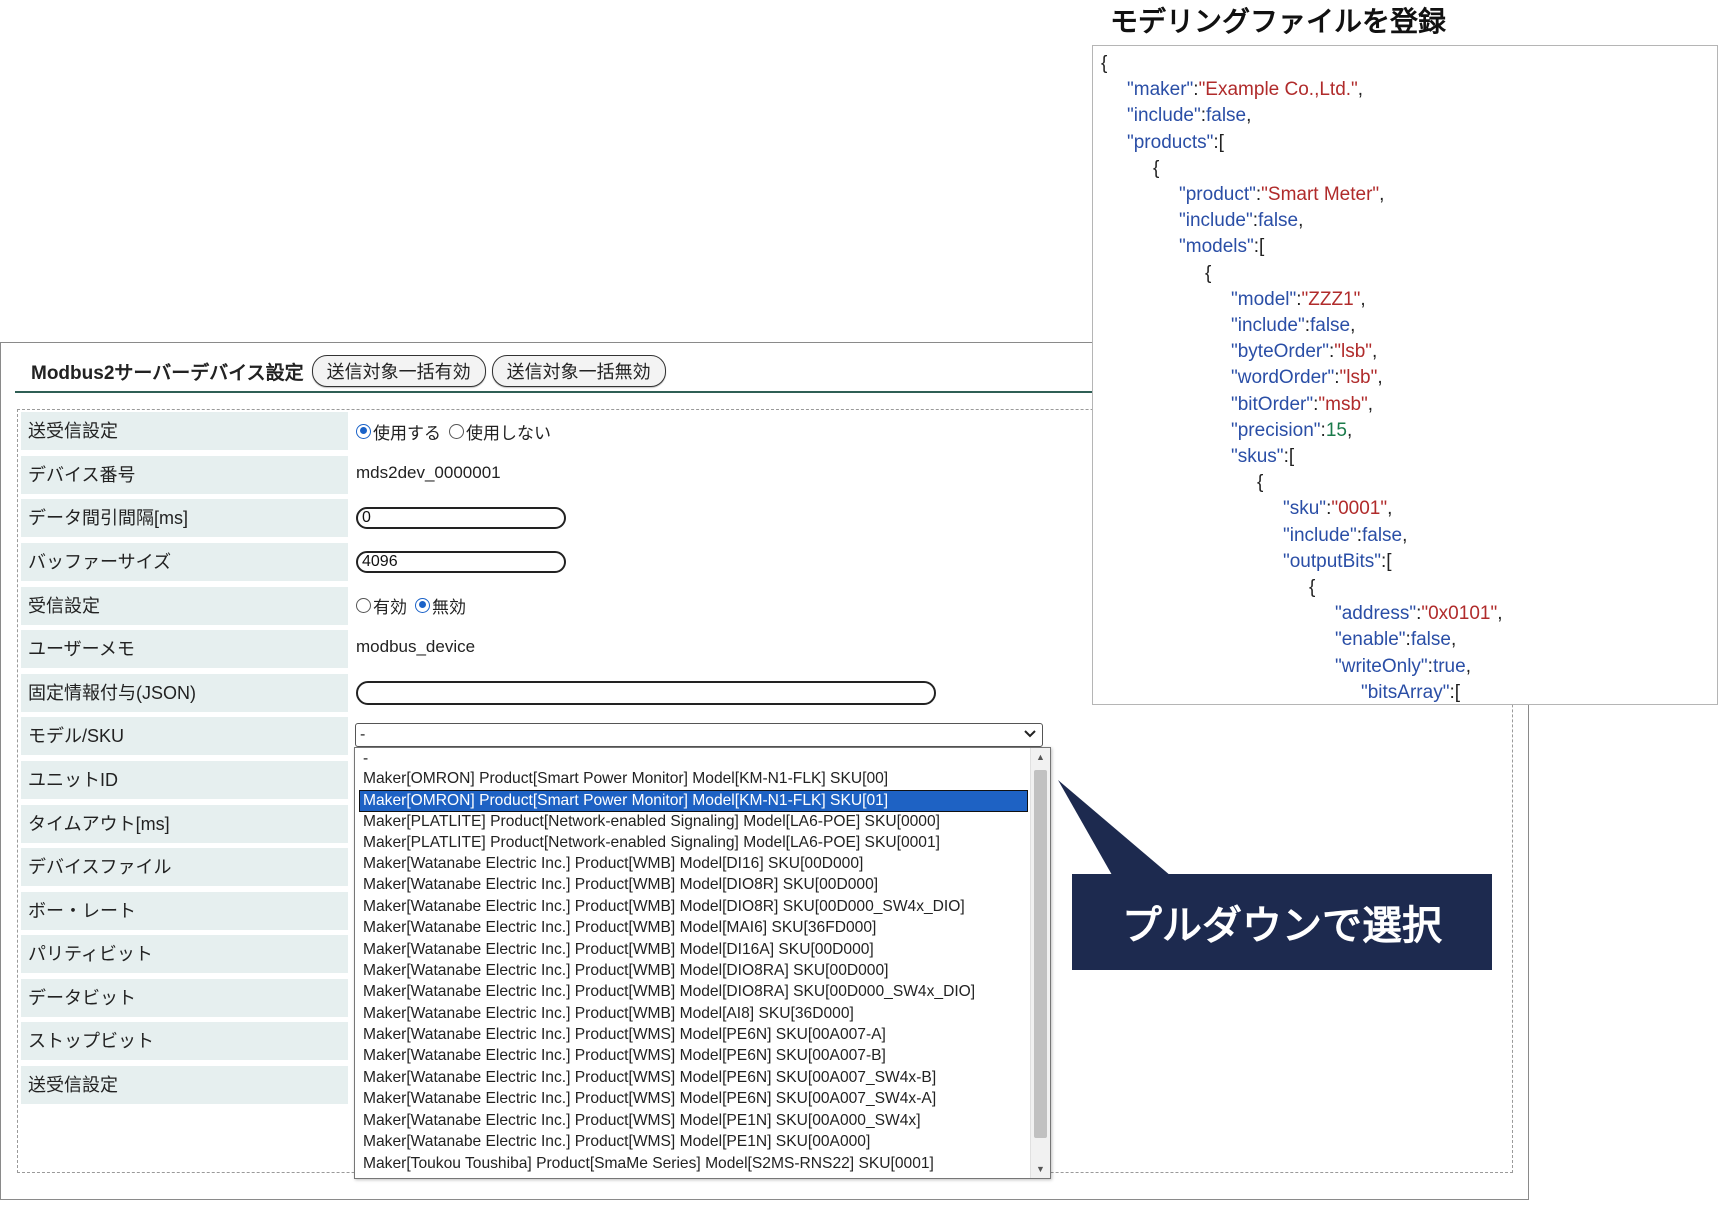 This screenshot has height=1212, width=1719. Describe the element at coordinates (1278, 21) in the screenshot. I see `json-panel-title: モデリングファイルを登録` at that location.